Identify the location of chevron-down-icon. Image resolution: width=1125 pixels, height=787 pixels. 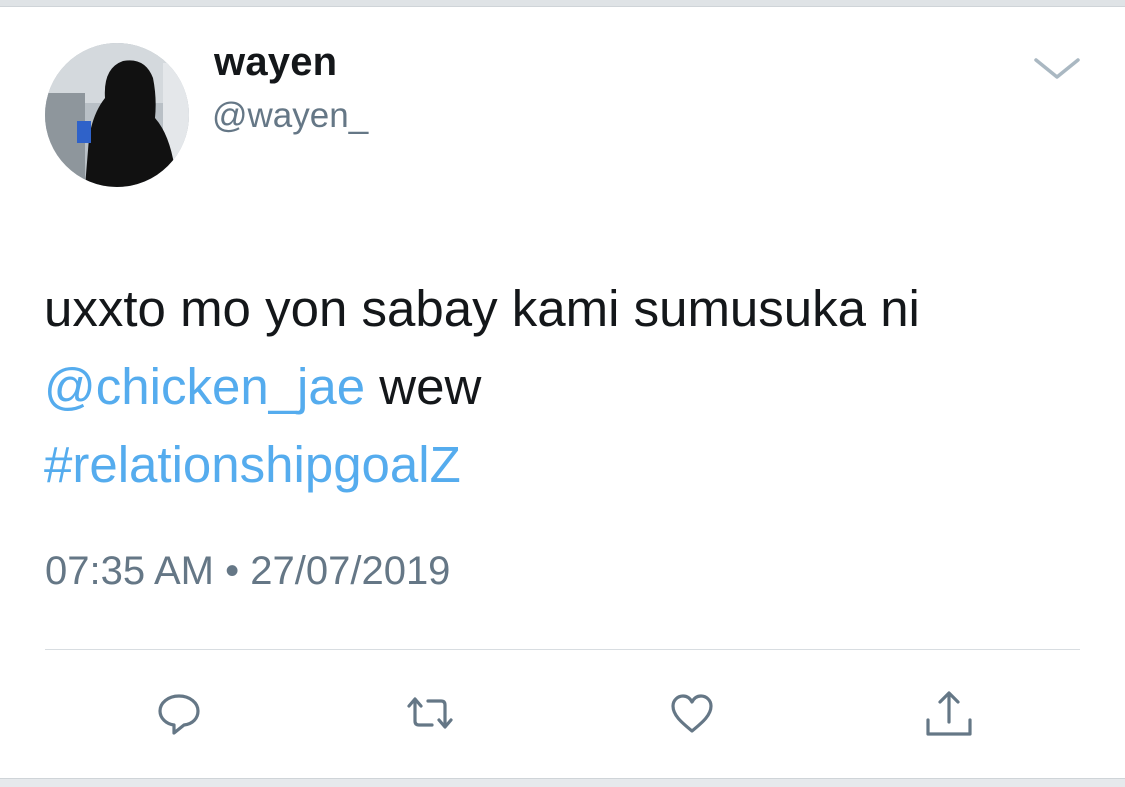
(1057, 68).